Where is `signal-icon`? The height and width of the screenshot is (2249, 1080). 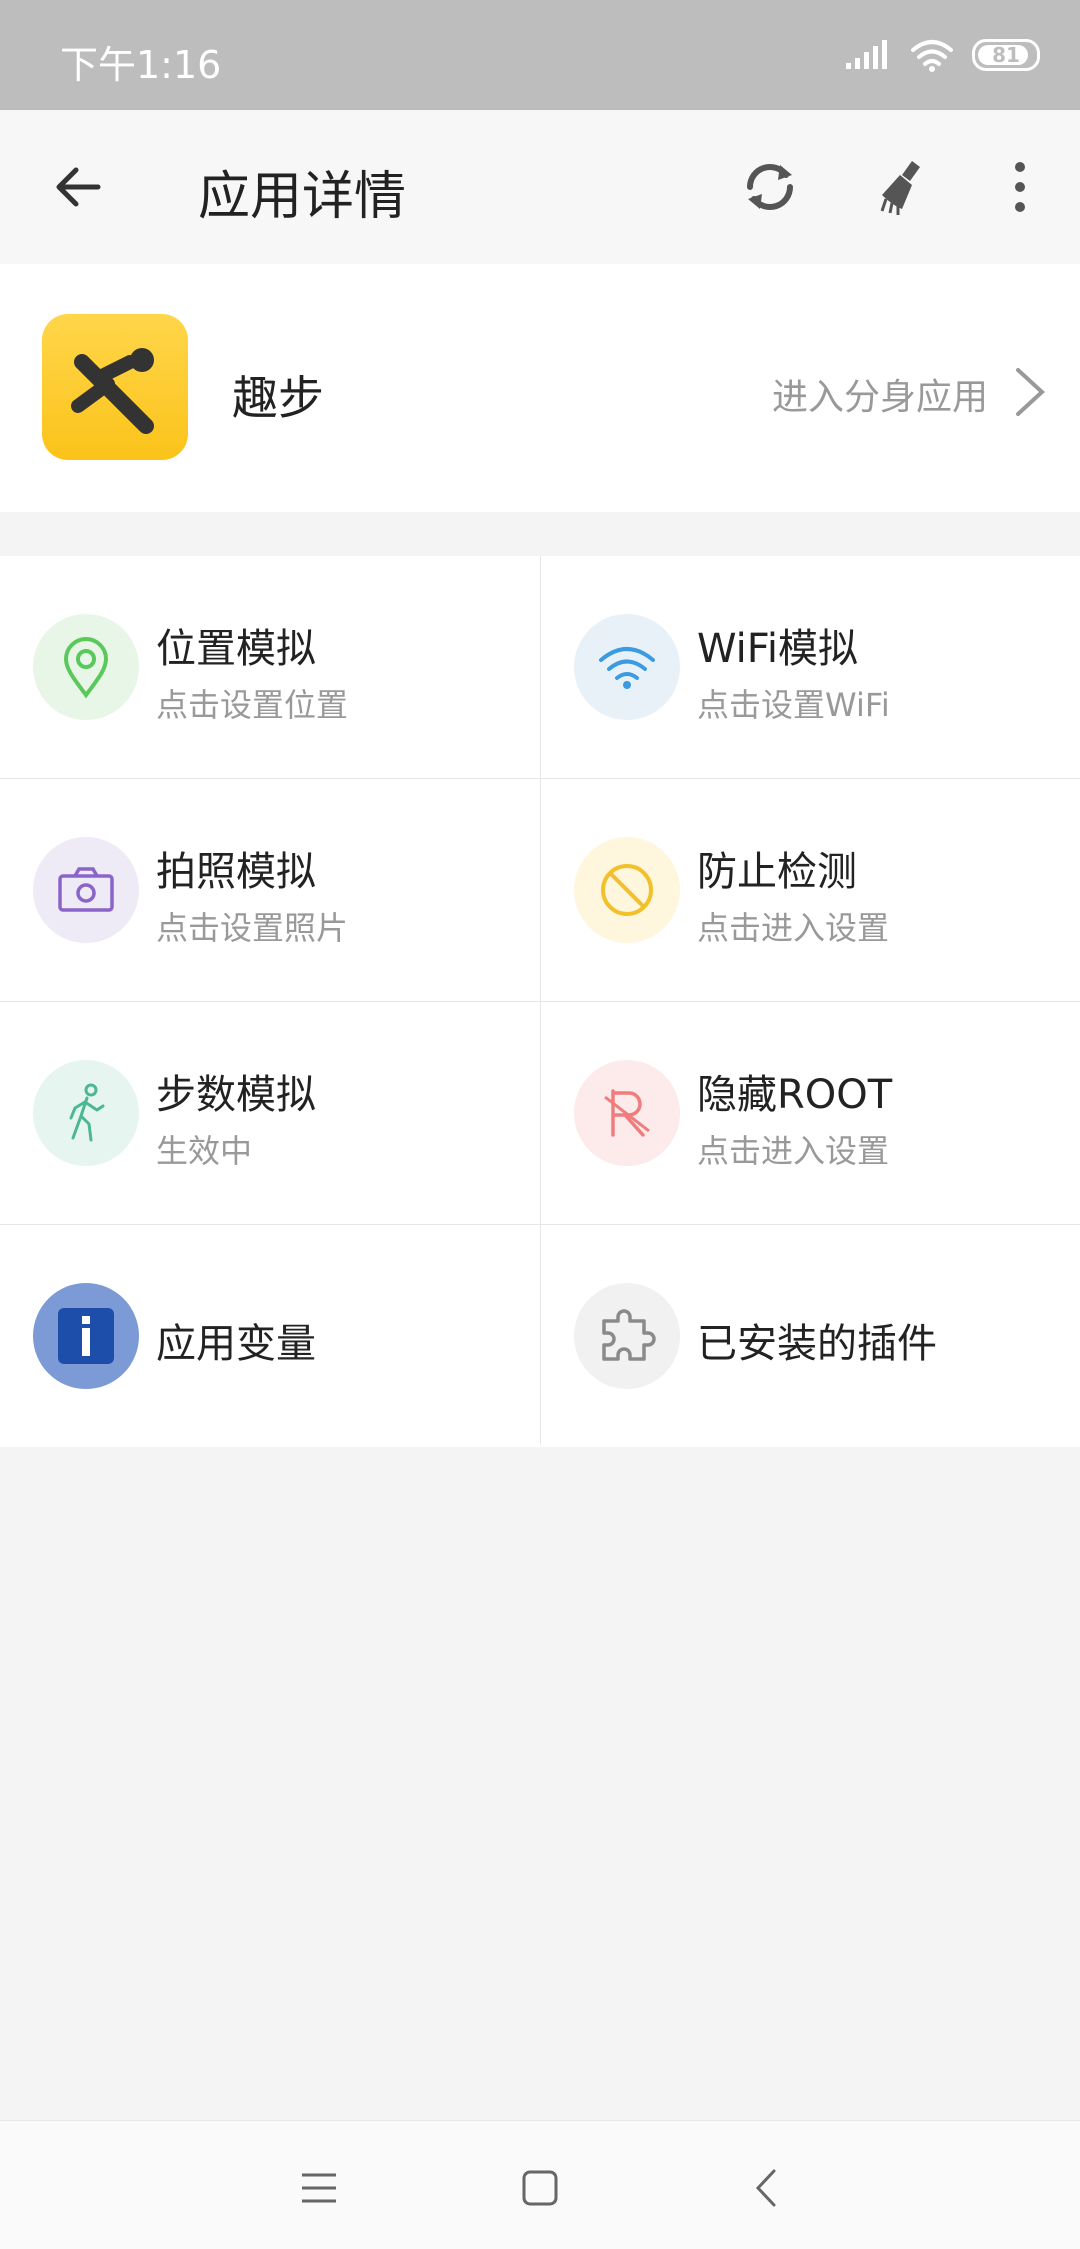 signal-icon is located at coordinates (866, 54).